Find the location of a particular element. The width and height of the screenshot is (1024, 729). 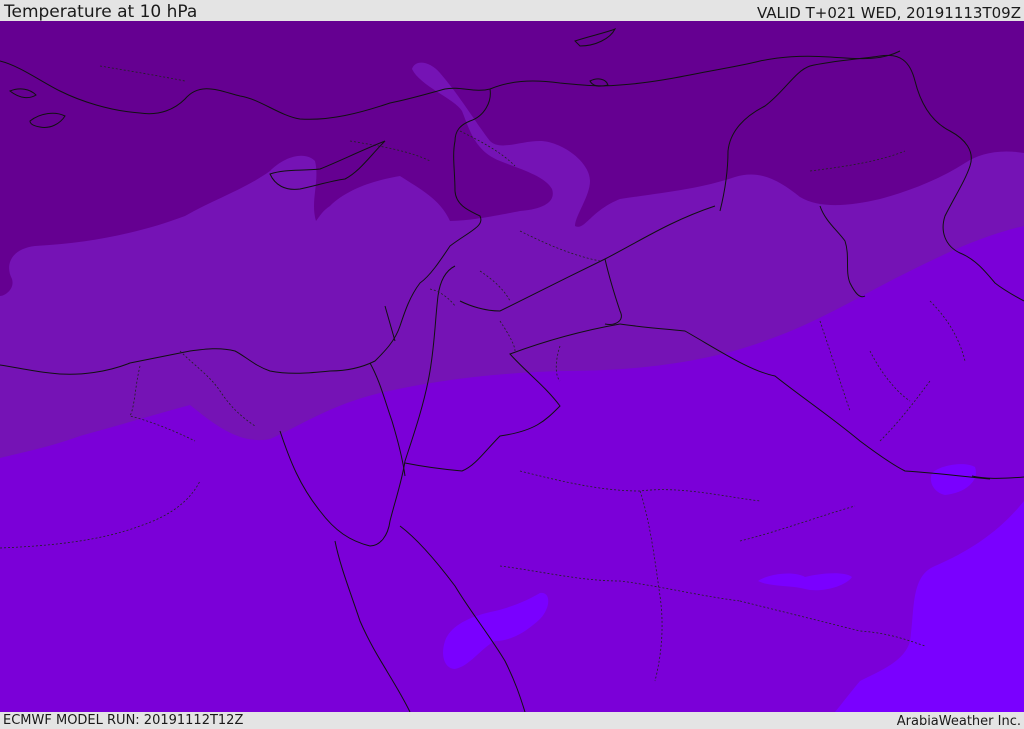

model-run-label: ECMWF MODEL RUN: 20191112T12Z is located at coordinates (123, 720).